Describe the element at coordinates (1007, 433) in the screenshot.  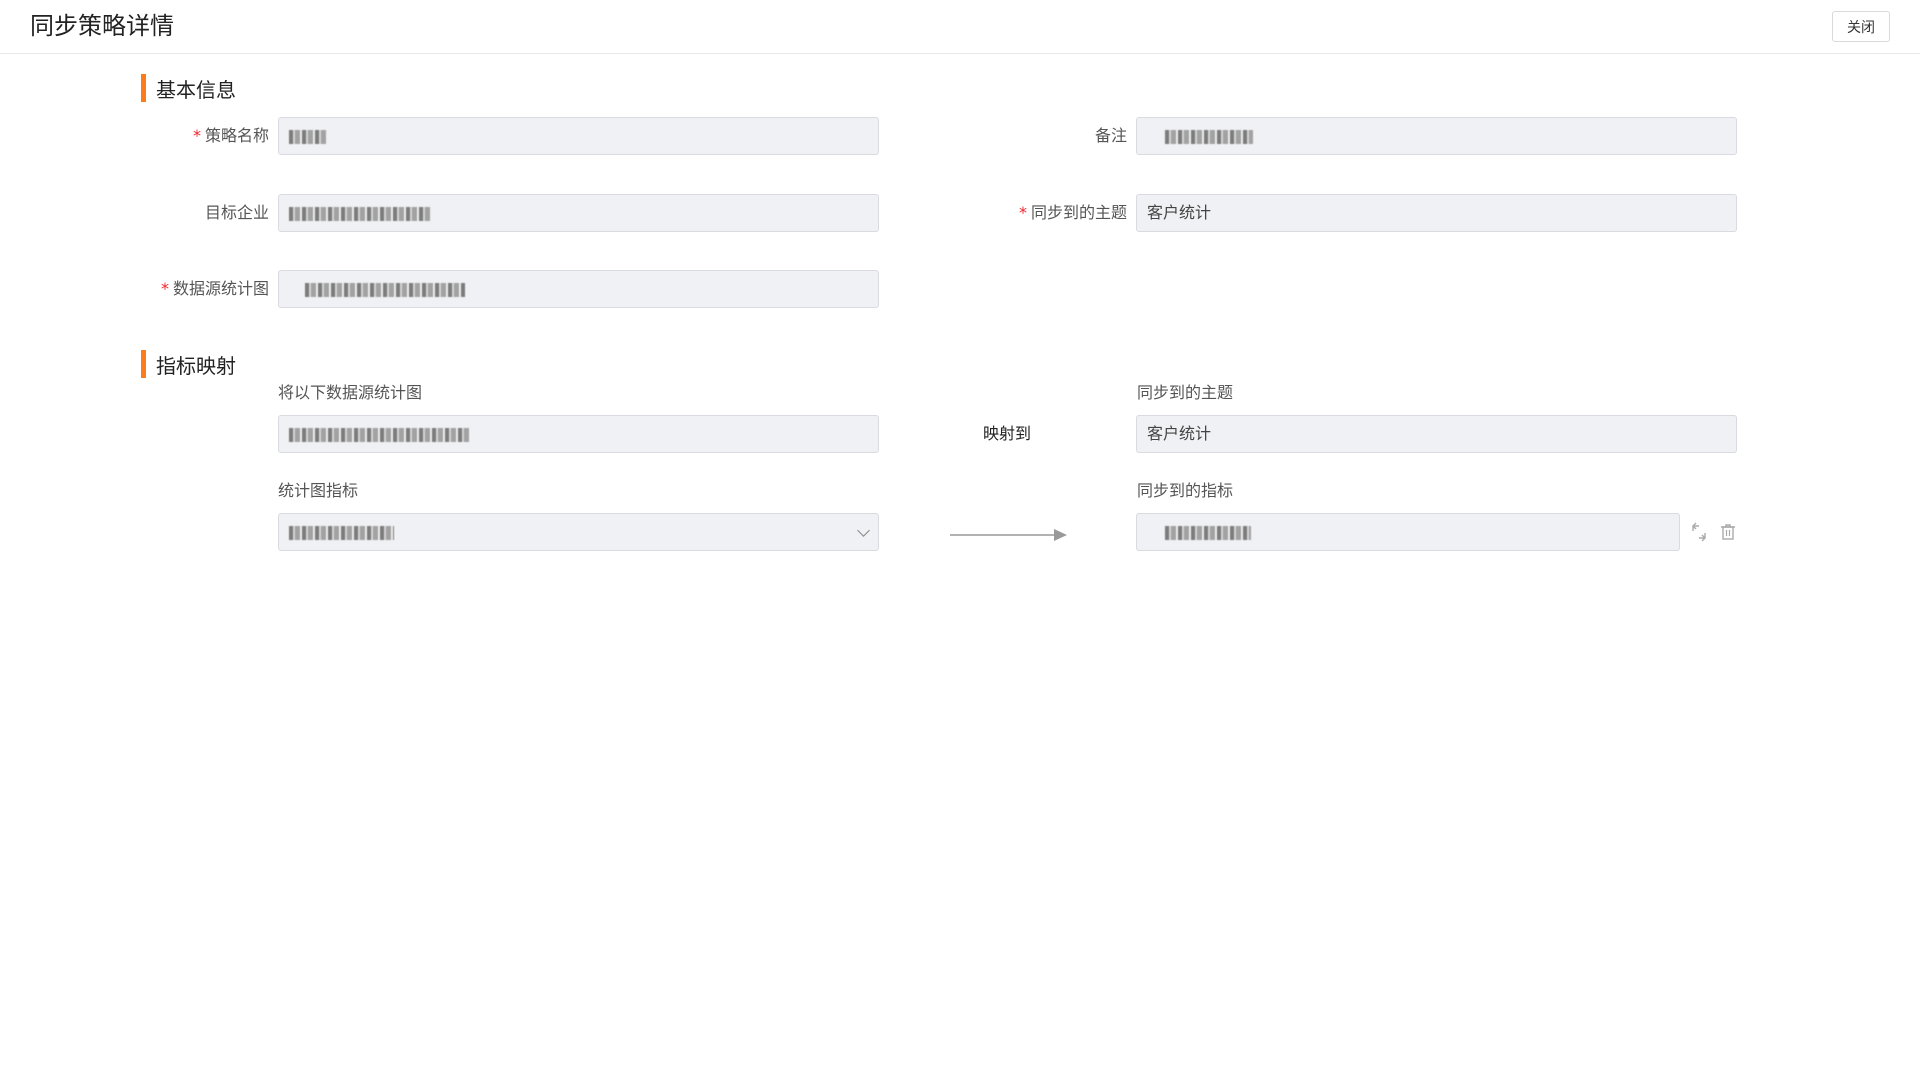
I see `map-to-label: 映射到` at that location.